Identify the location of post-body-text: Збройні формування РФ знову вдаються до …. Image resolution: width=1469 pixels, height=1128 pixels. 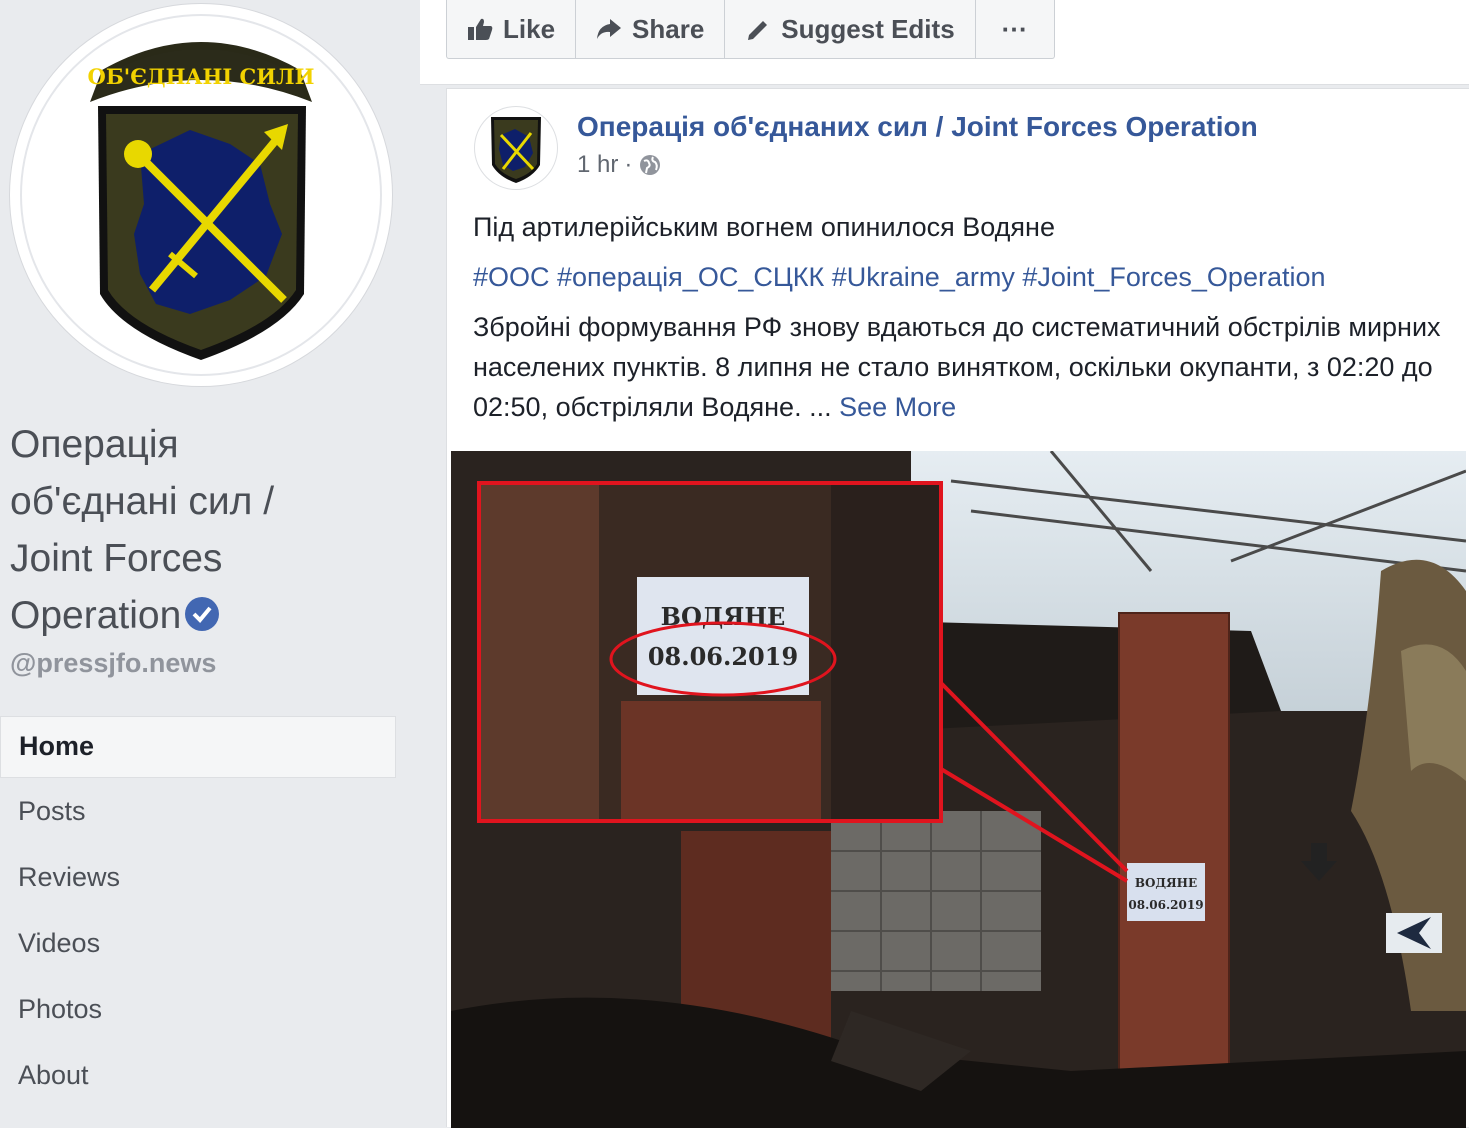
(957, 367).